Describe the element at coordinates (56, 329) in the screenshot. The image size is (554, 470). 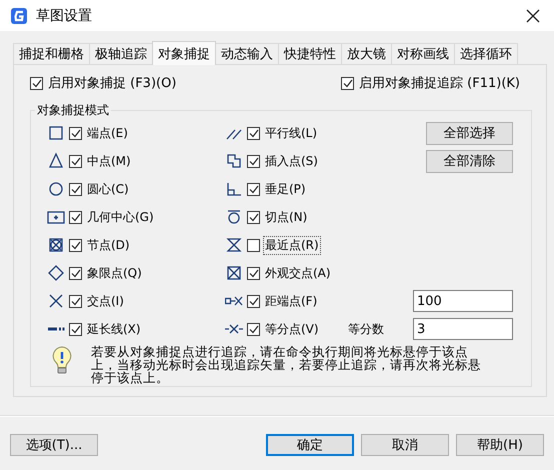
I see `dashed-line-icon` at that location.